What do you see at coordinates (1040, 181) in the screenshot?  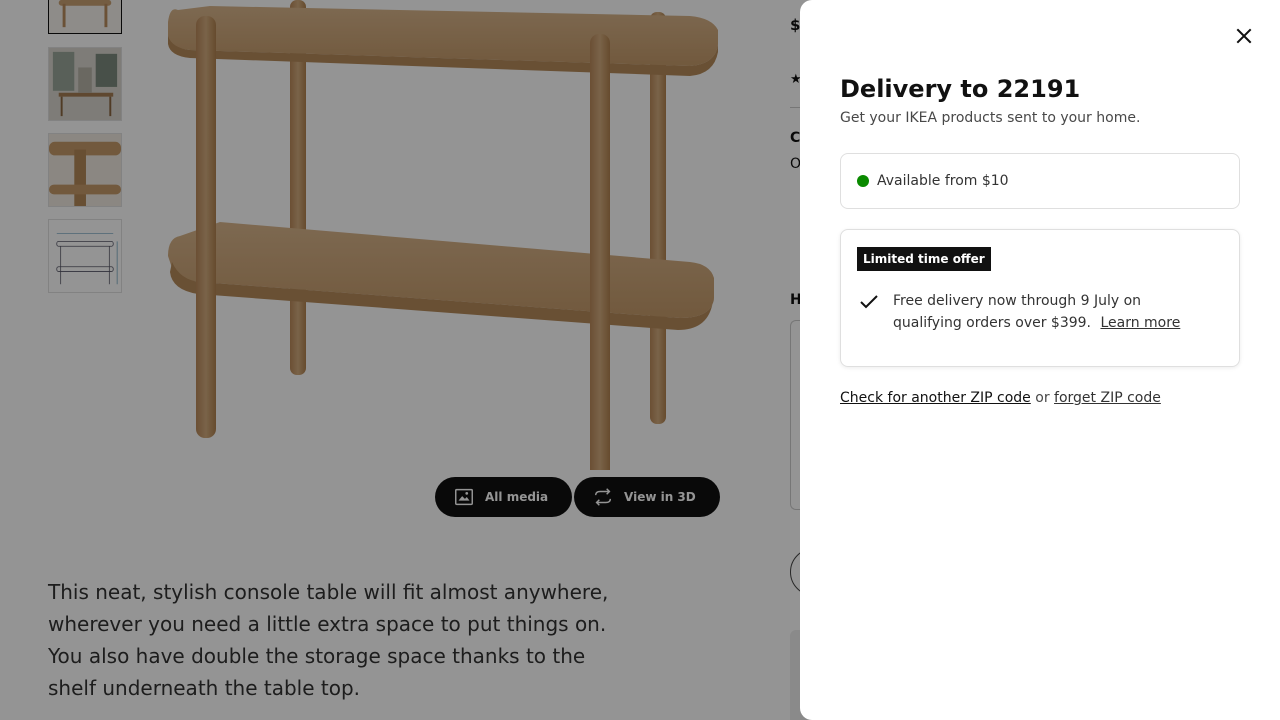 I see `availability-card: Available from $10` at bounding box center [1040, 181].